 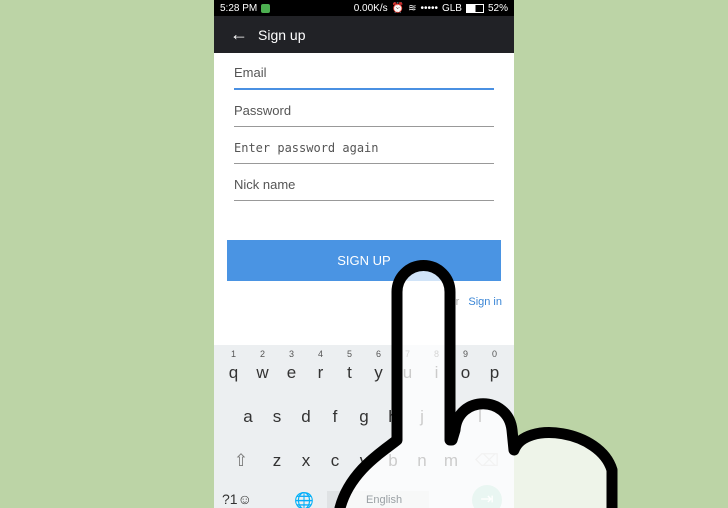 What do you see at coordinates (407, 354) in the screenshot?
I see `key-number: 7` at bounding box center [407, 354].